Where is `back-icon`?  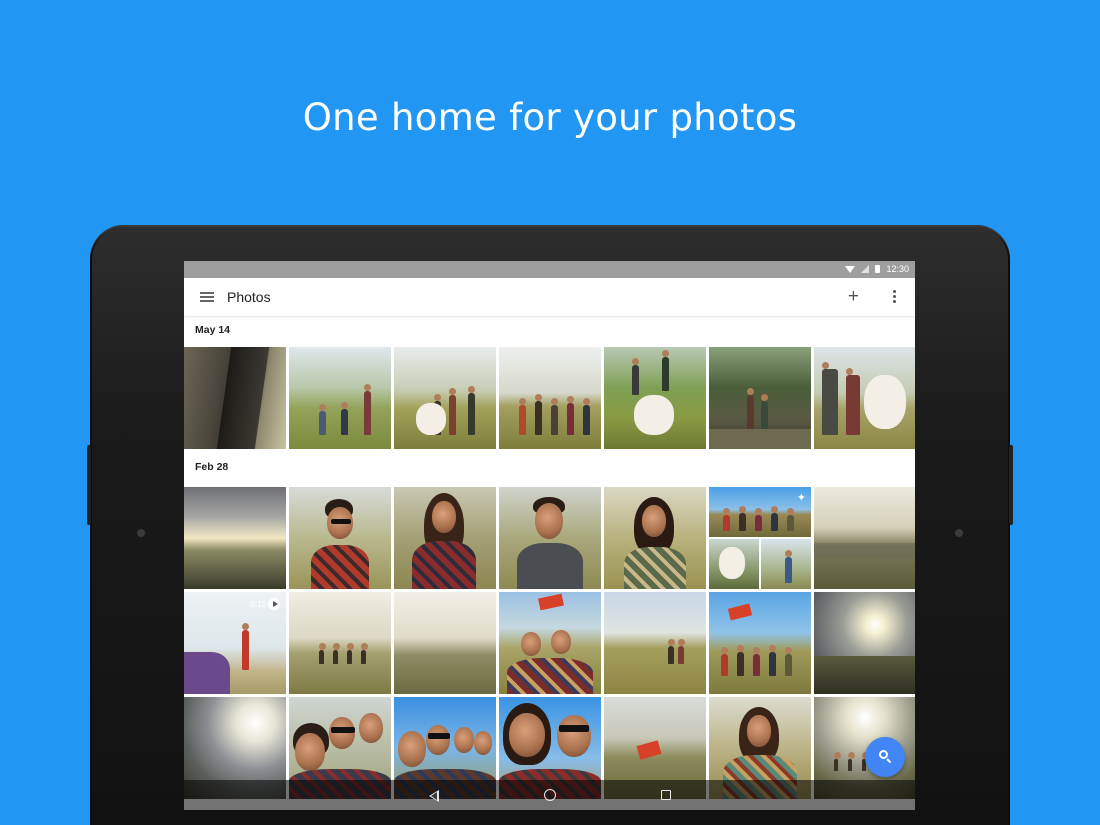
back-icon is located at coordinates (434, 796).